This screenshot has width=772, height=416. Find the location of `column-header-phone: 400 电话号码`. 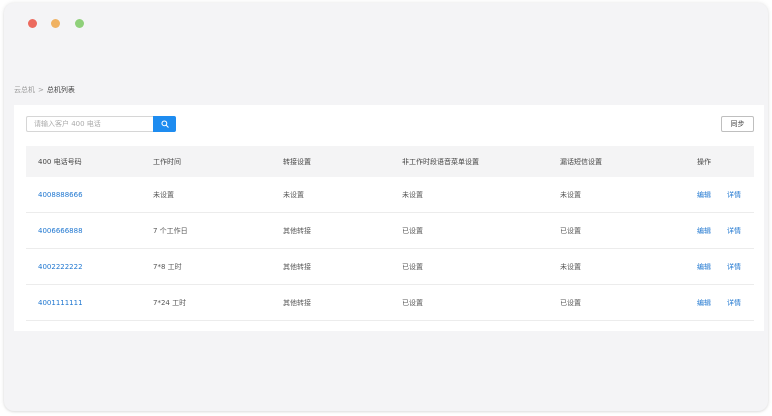

column-header-phone: 400 电话号码 is located at coordinates (89, 161).